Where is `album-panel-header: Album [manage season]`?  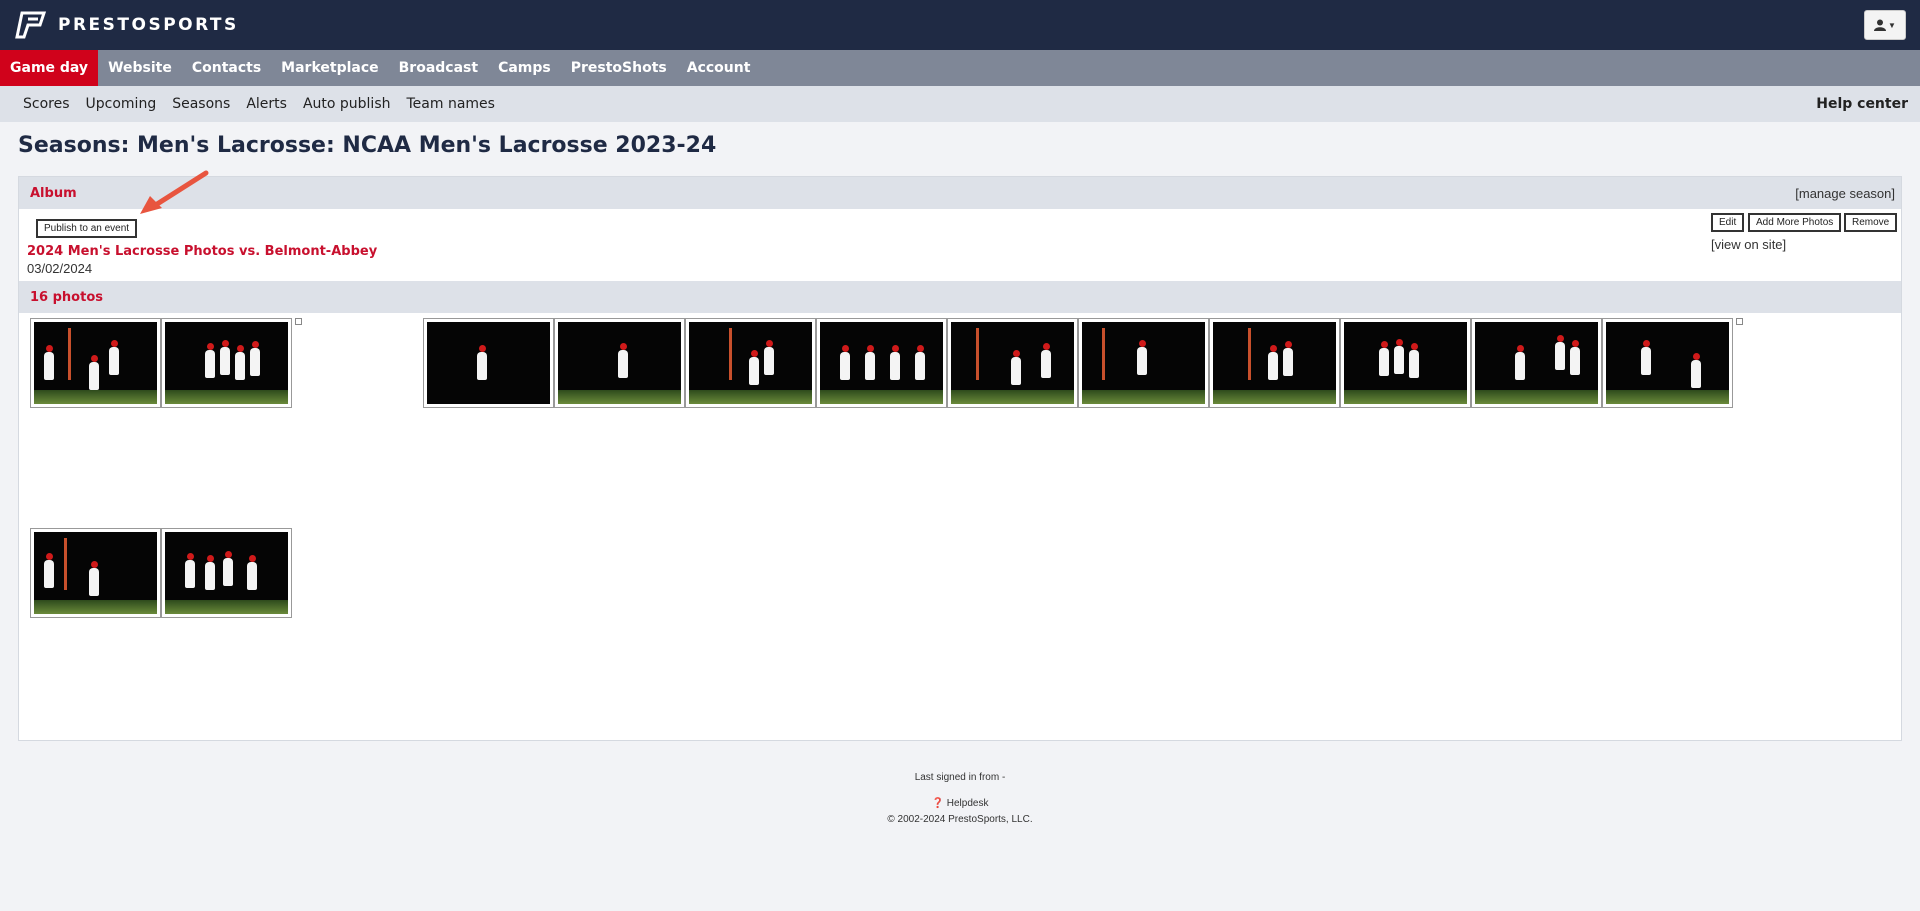
album-panel-header: Album [manage season] is located at coordinates (960, 193).